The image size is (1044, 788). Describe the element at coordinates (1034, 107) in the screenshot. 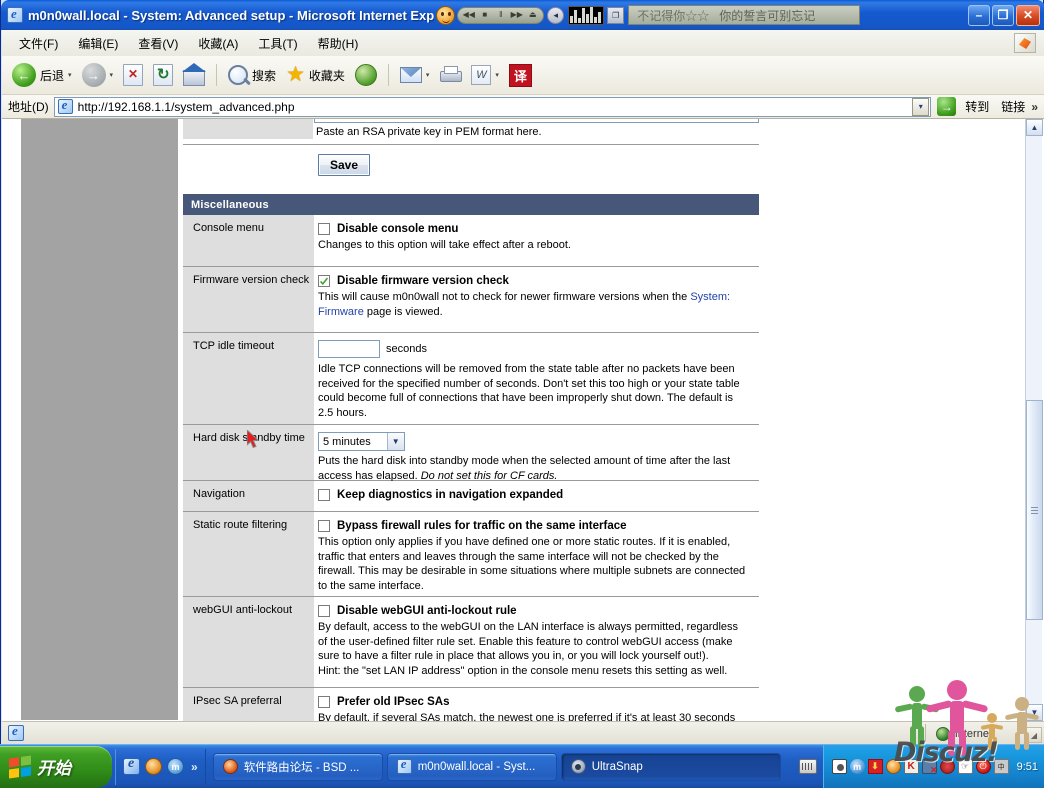

I see `toolbar-overflow-chevron-icon: »` at that location.